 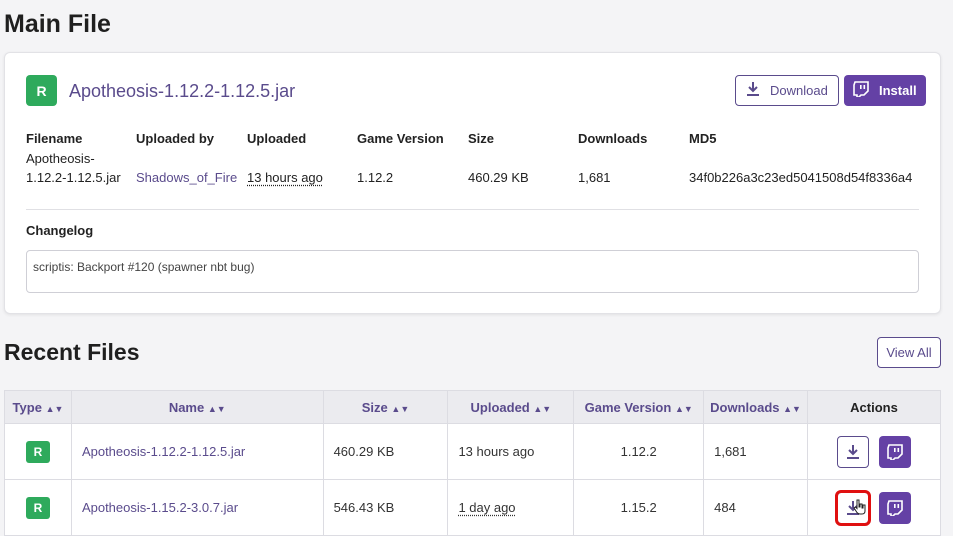 What do you see at coordinates (703, 138) in the screenshot?
I see `md5-header: MD5` at bounding box center [703, 138].